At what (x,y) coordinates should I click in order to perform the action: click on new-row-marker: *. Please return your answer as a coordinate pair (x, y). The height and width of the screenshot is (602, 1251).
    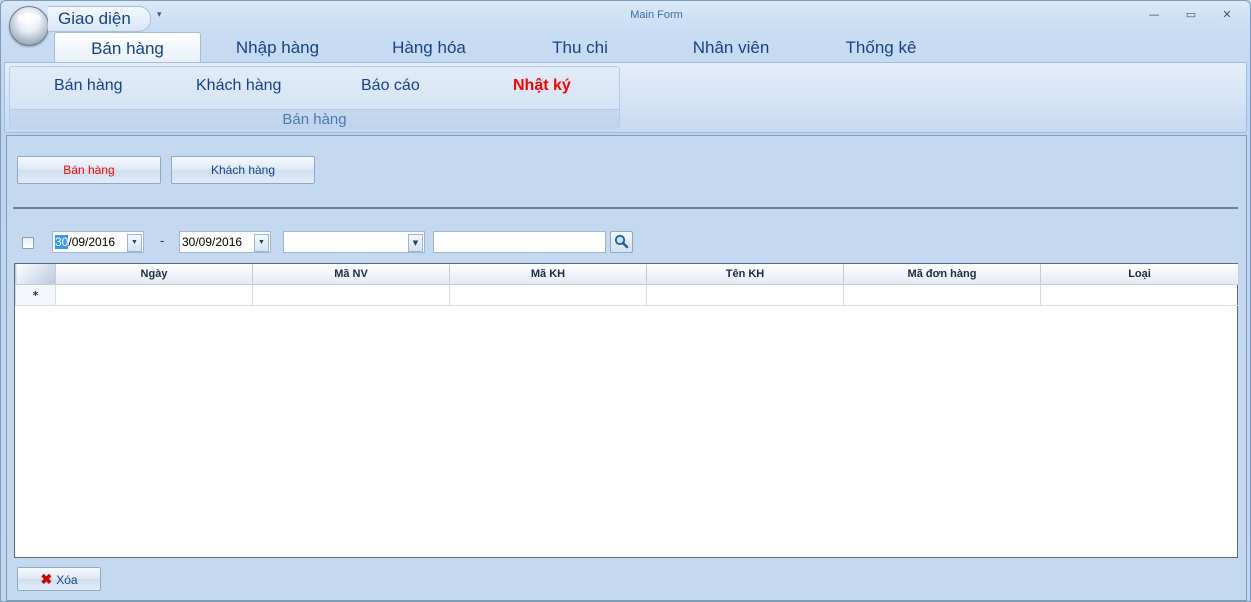
    Looking at the image, I should click on (35, 295).